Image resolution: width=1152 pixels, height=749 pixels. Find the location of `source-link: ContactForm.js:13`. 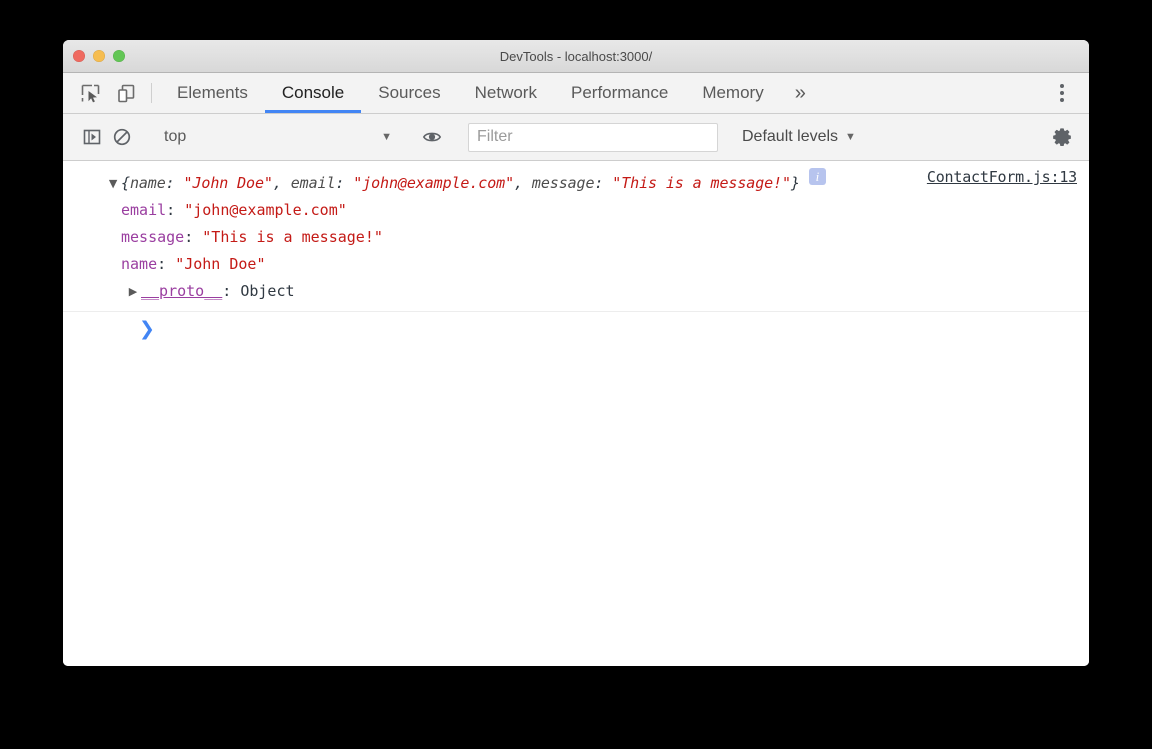

source-link: ContactForm.js:13 is located at coordinates (1002, 177).